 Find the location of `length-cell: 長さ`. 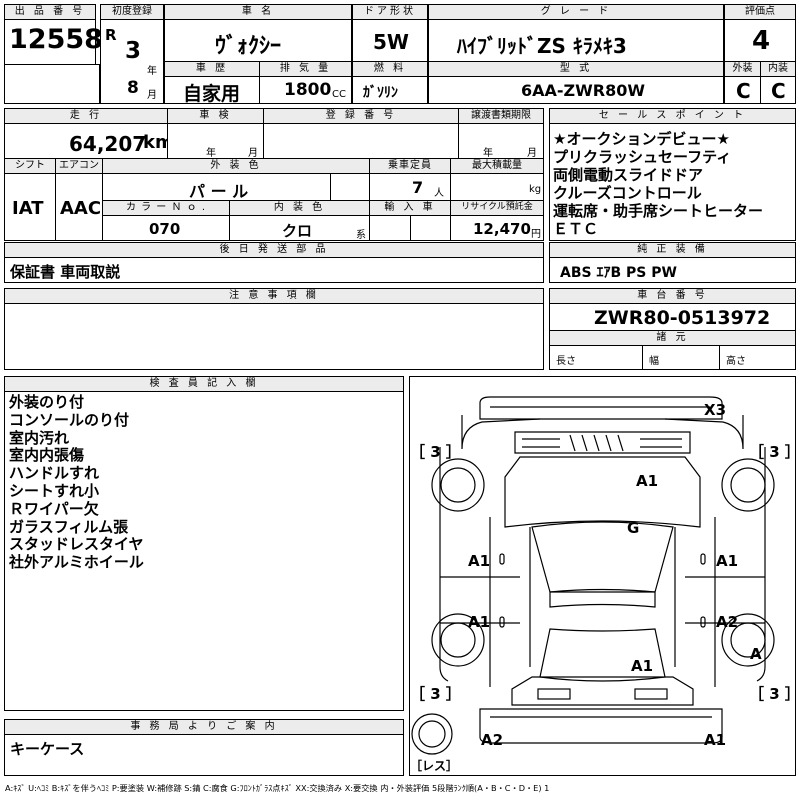

length-cell: 長さ is located at coordinates (596, 357).